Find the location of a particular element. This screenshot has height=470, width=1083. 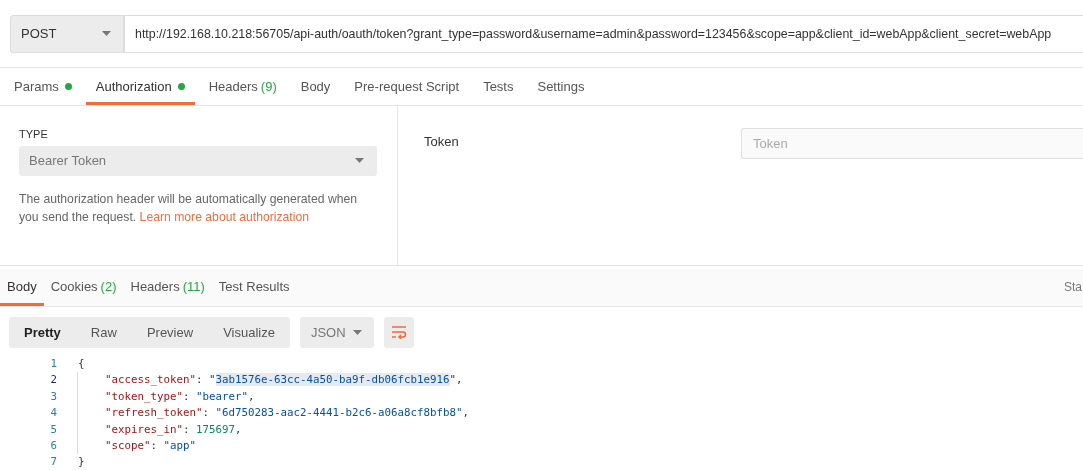

line-number: 2 is located at coordinates (53, 380).